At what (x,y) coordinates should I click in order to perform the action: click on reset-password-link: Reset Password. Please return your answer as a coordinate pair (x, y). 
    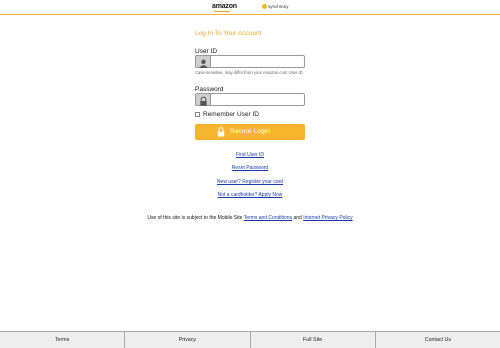
    Looking at the image, I should click on (250, 168).